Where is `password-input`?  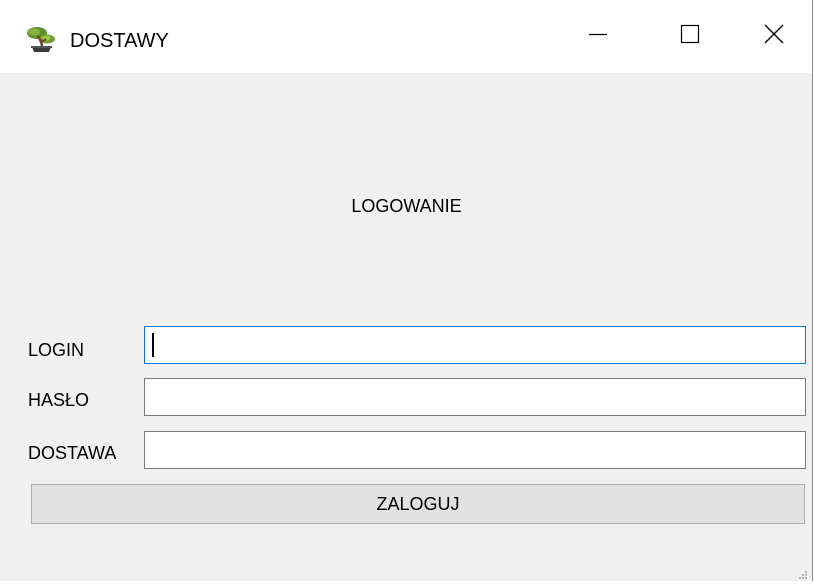 password-input is located at coordinates (475, 397).